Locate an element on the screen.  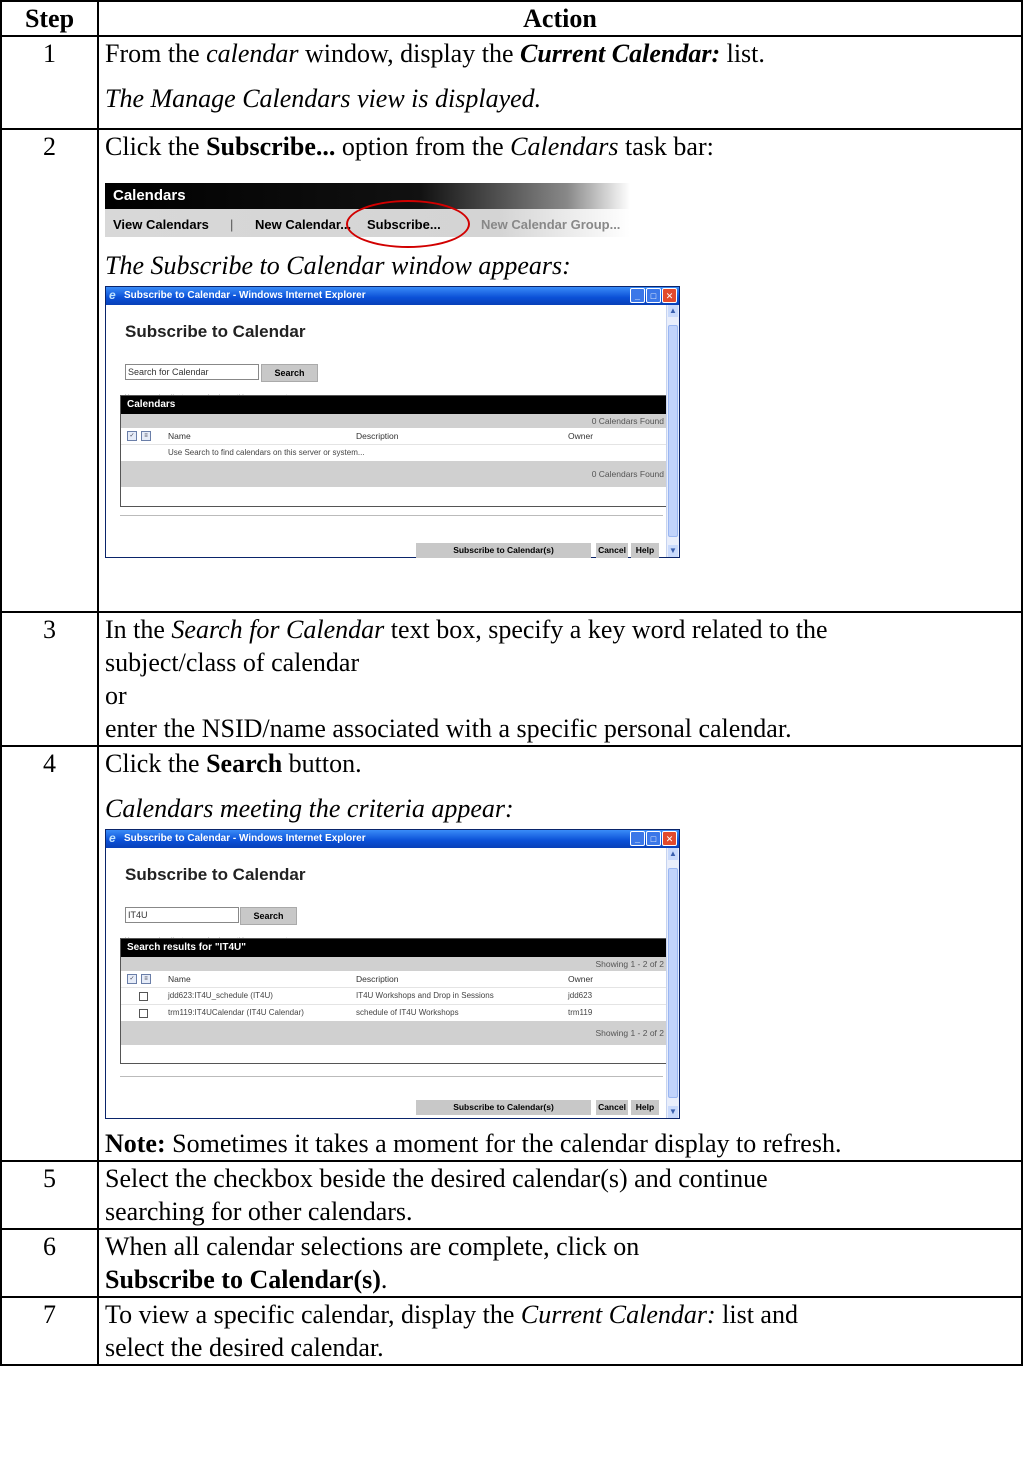
page-title: Subscribe to Calendar is located at coordinates (215, 331).